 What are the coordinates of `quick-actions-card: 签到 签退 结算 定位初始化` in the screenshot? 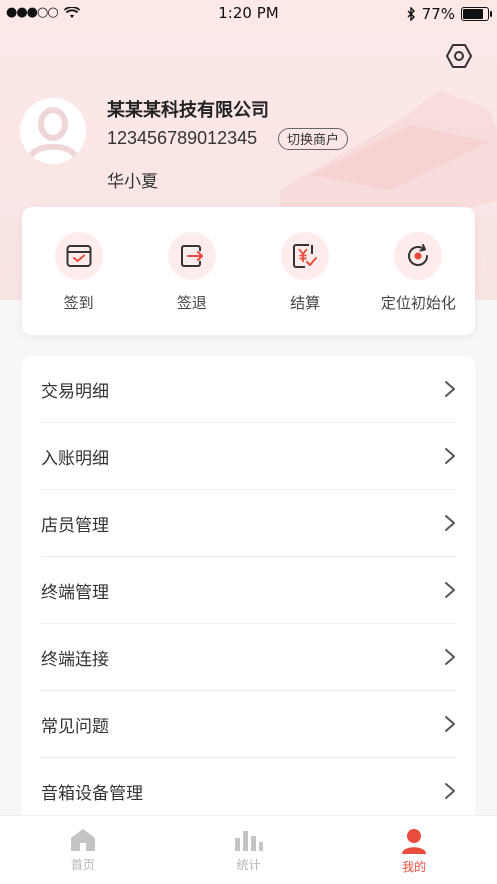 It's located at (248, 271).